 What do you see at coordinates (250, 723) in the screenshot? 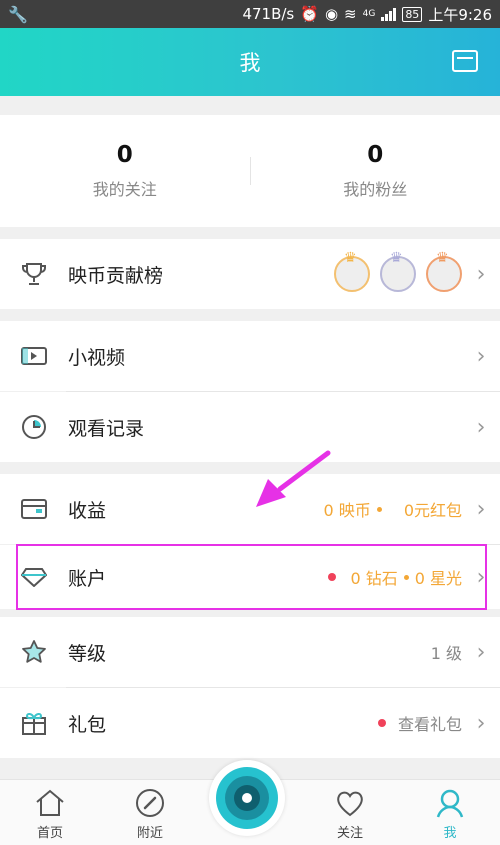
I see `menu-row-gift: 礼包 查看礼包 ›` at bounding box center [250, 723].